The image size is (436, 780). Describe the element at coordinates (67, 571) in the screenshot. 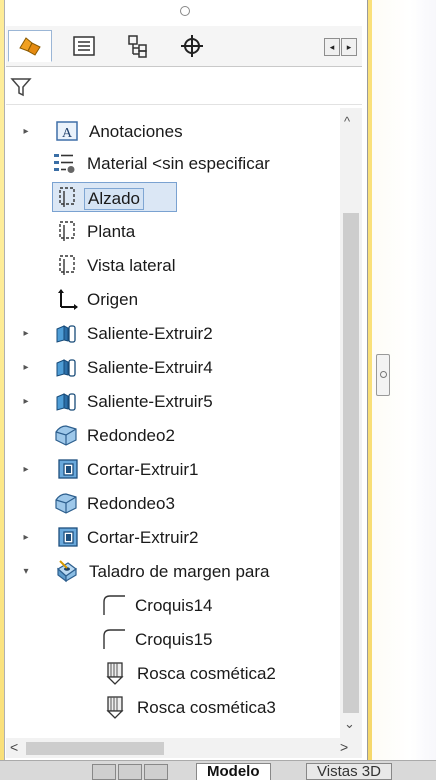

I see `hole-wizard-icon` at that location.